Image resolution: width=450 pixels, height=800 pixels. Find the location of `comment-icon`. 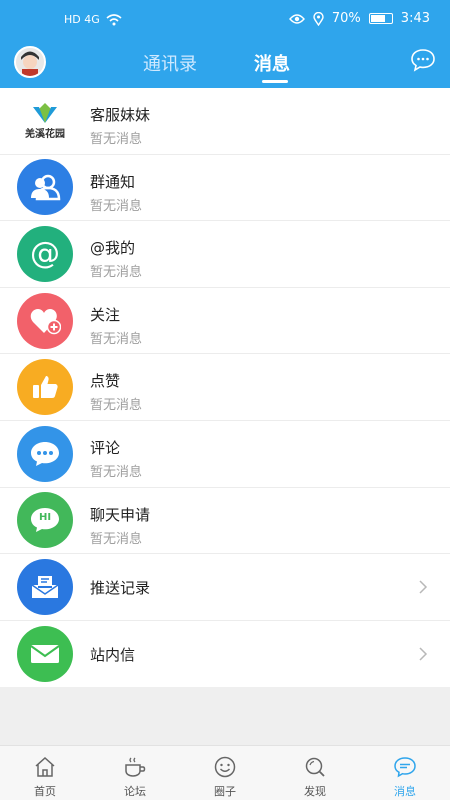

comment-icon is located at coordinates (45, 453).